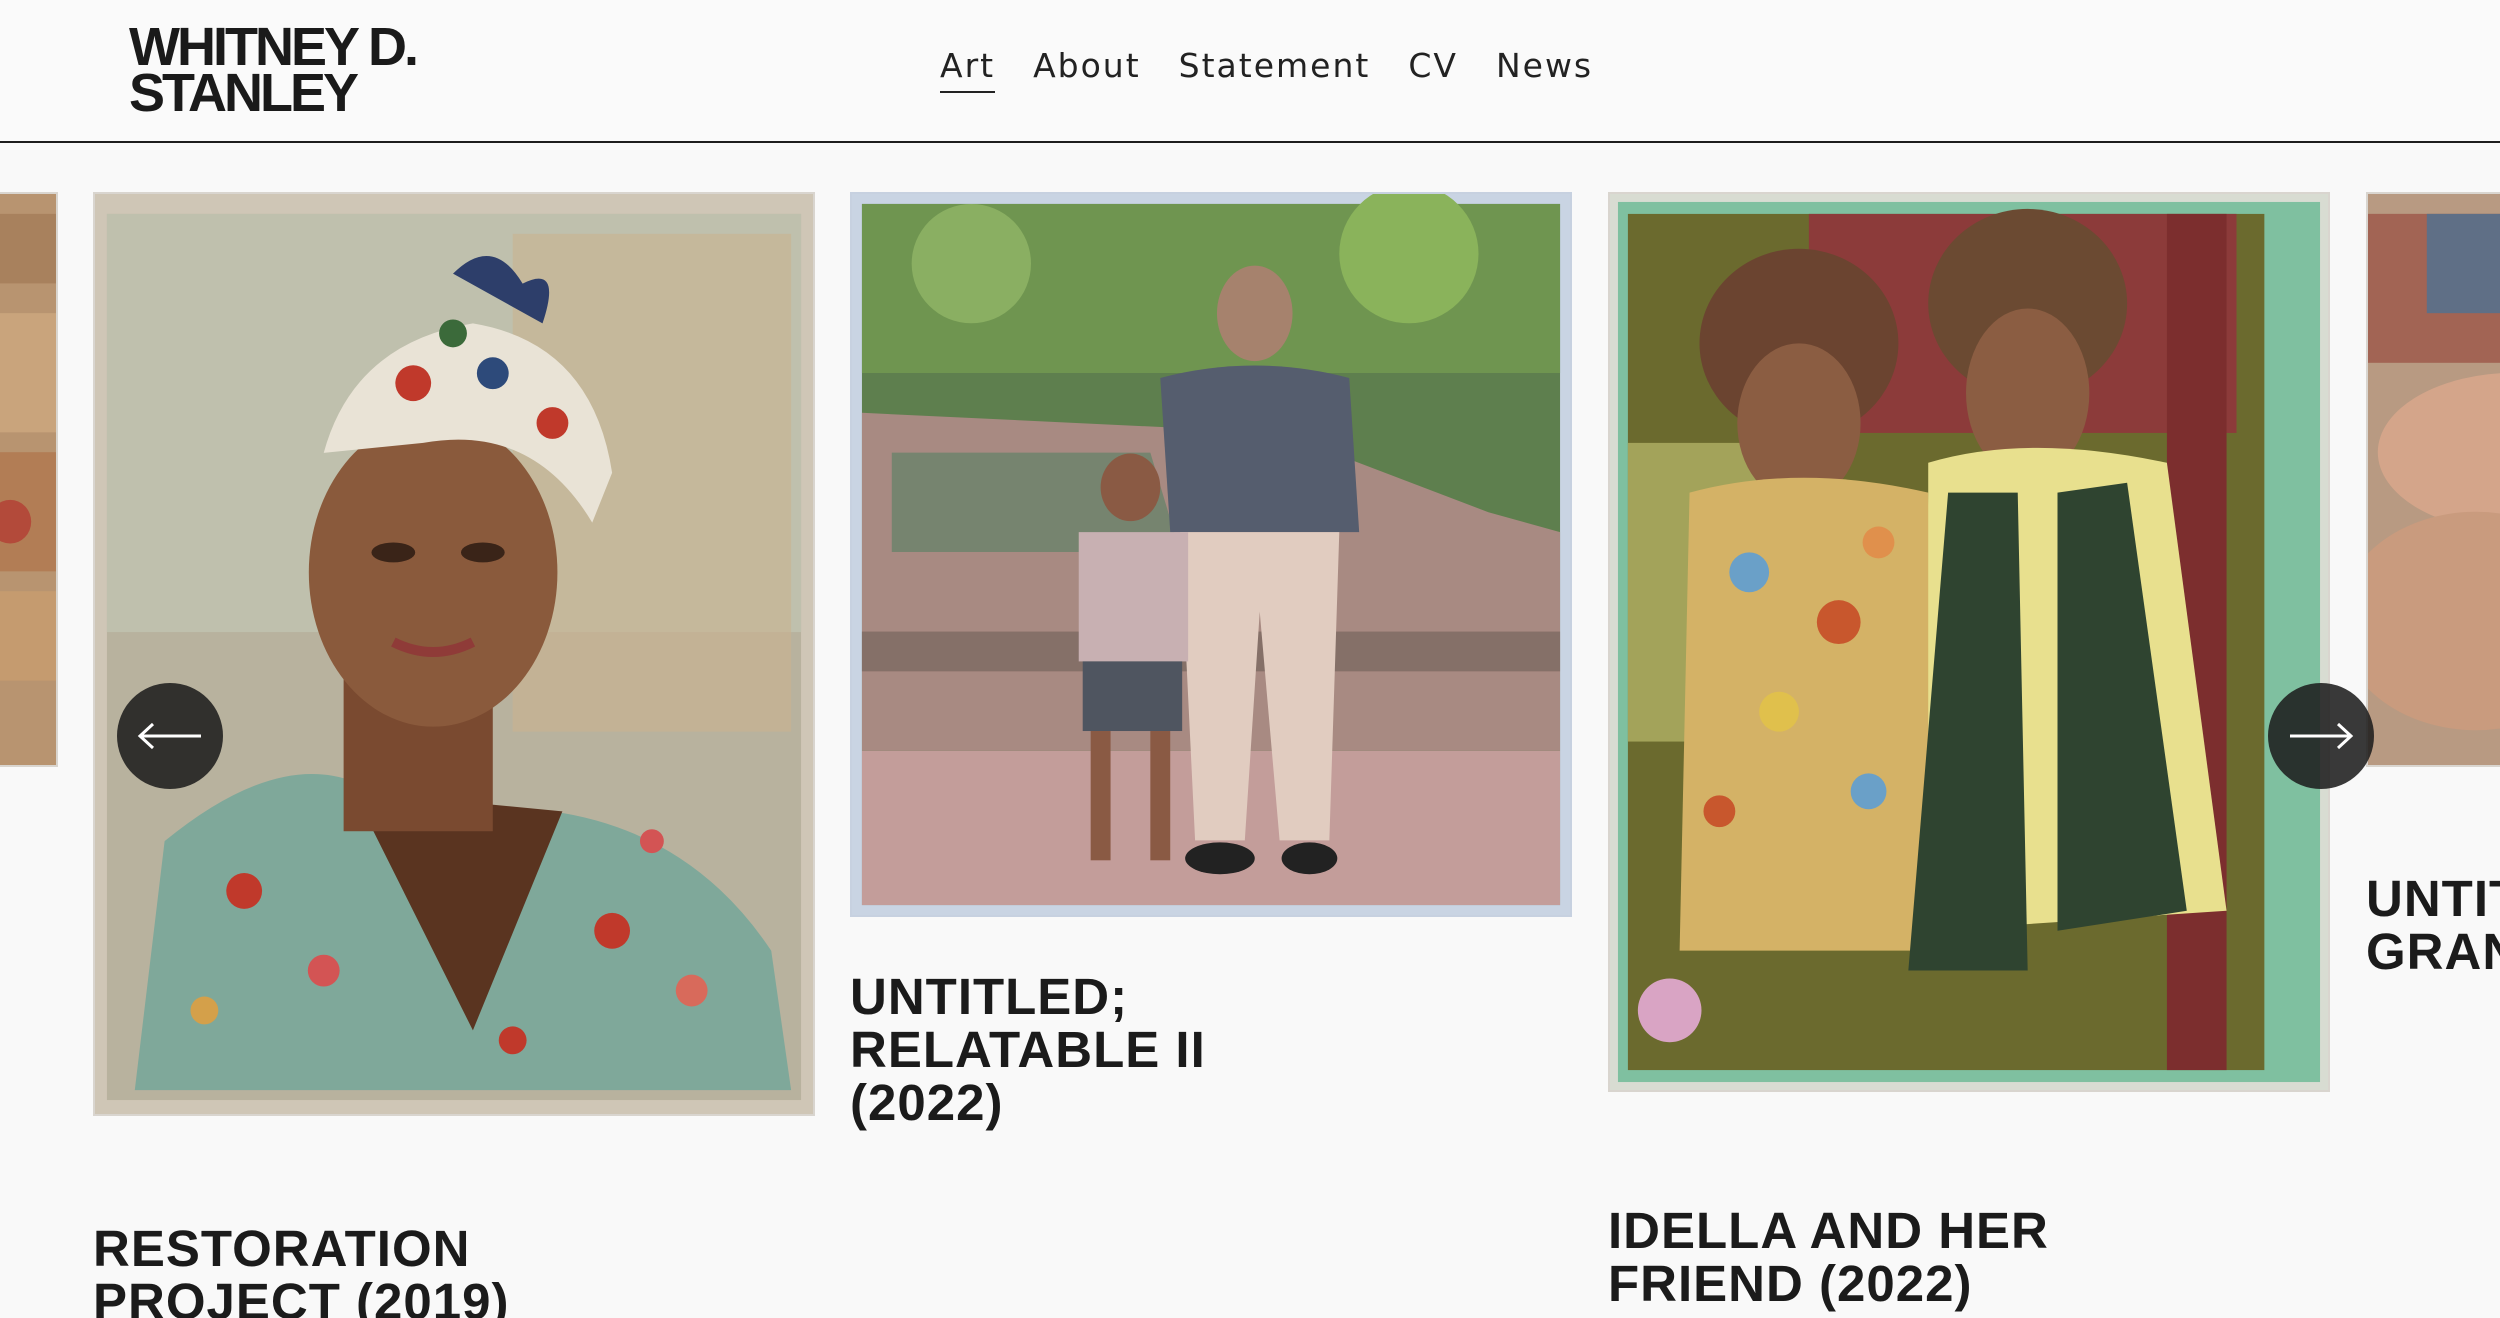  What do you see at coordinates (274, 70) in the screenshot?
I see `site-logo: WHITNEY D. STANLEY` at bounding box center [274, 70].